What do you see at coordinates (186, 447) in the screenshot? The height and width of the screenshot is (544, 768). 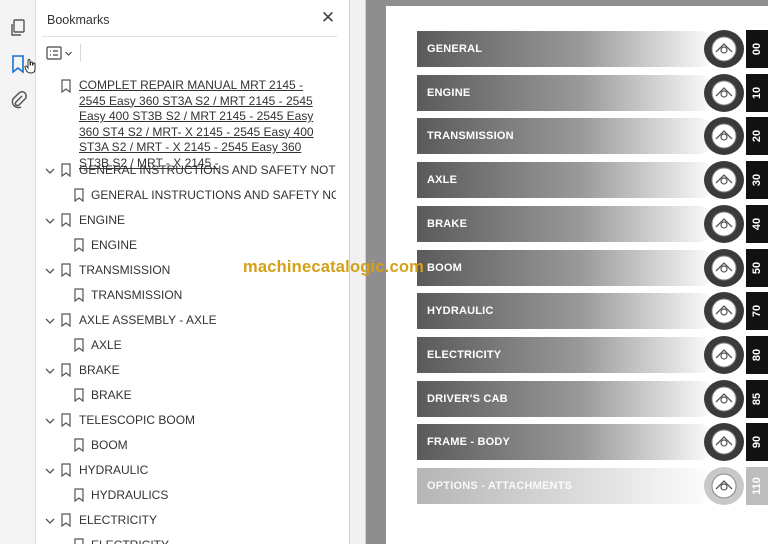 I see `bookmark-child-item: BOOM` at bounding box center [186, 447].